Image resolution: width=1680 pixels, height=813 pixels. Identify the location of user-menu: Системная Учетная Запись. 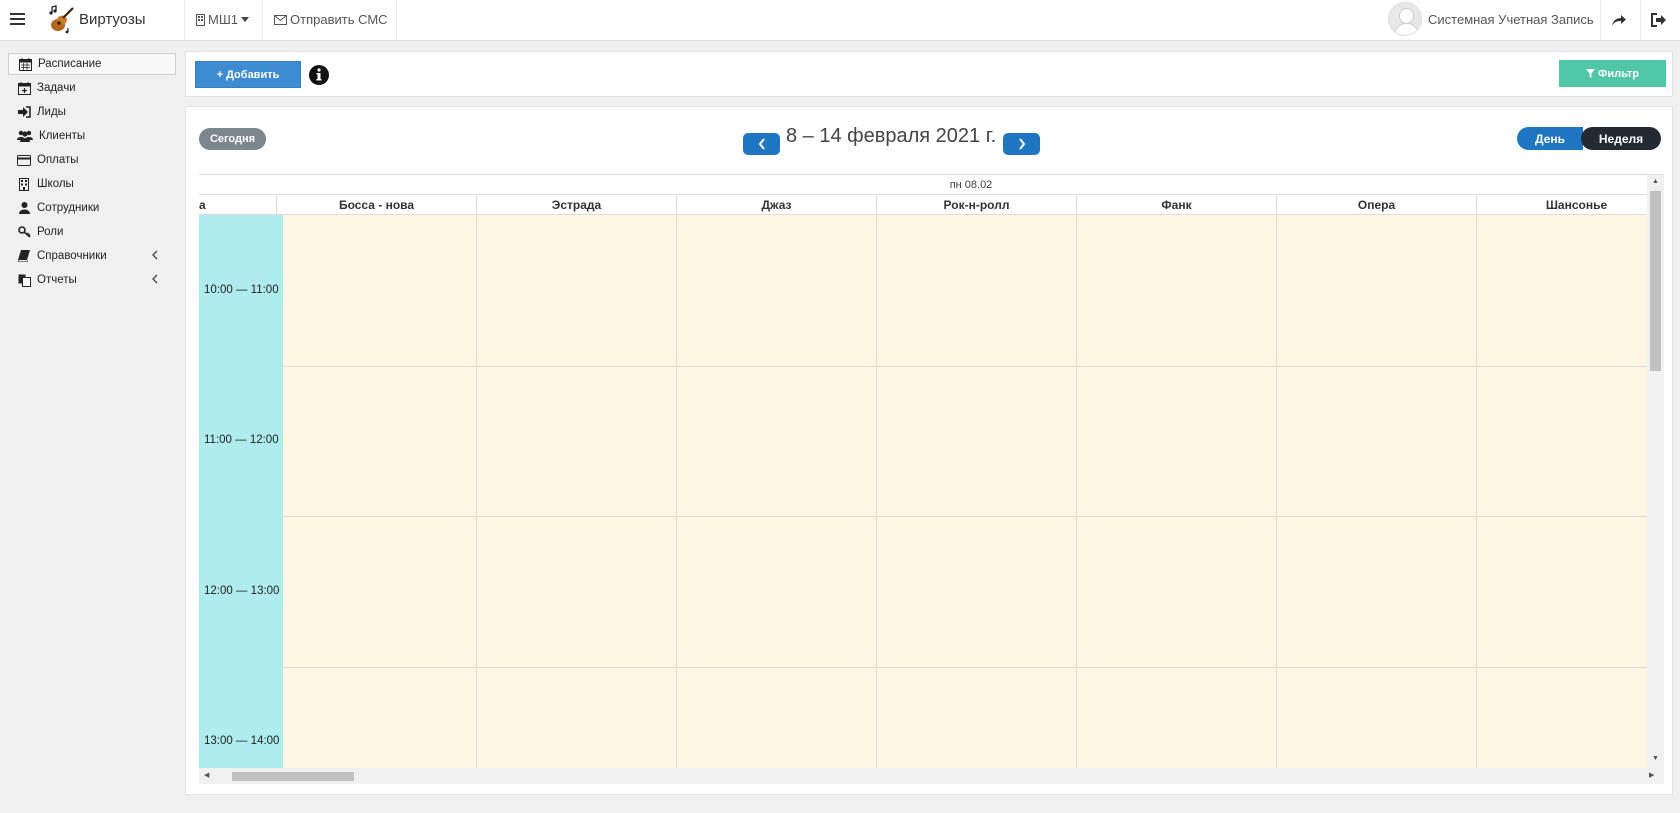
(1491, 19).